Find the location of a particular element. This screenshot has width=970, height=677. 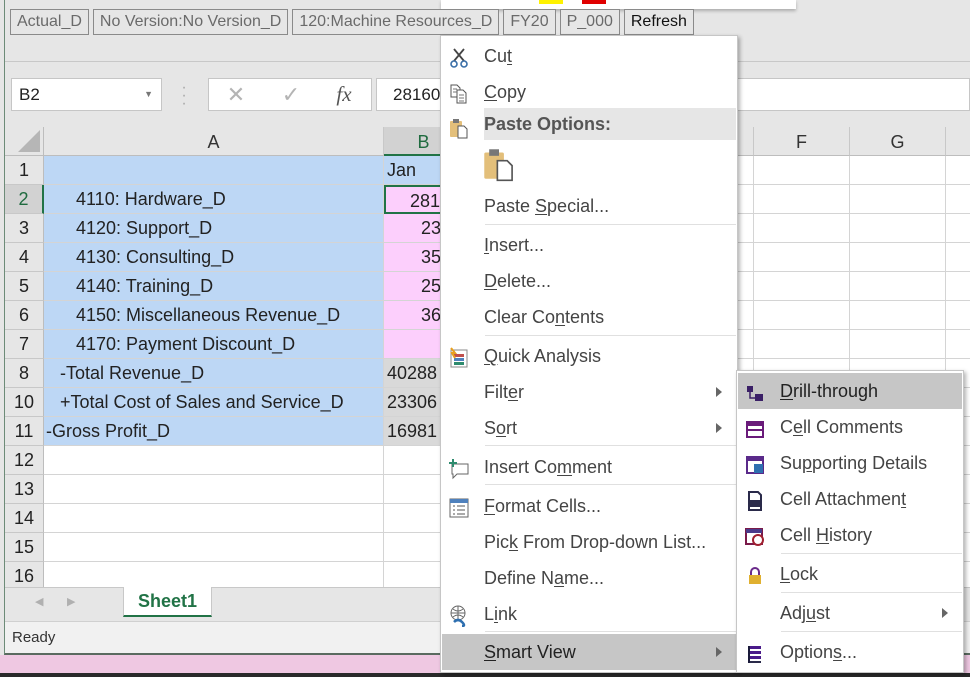

sheet-tab-sheet1: Sheet1 is located at coordinates (167, 602).